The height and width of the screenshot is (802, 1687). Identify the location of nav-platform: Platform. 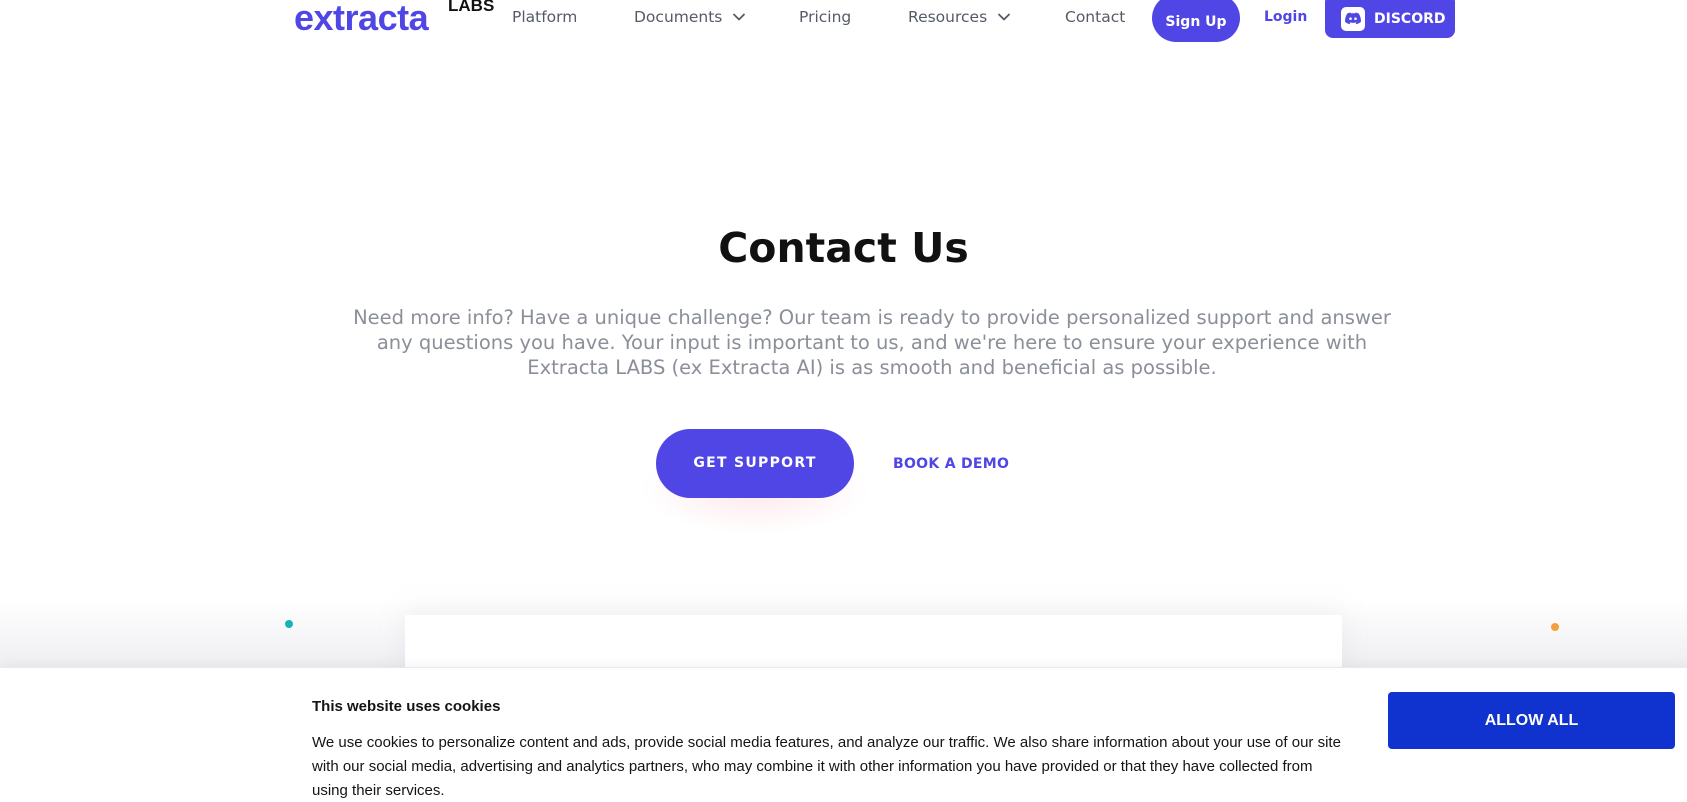
(544, 17).